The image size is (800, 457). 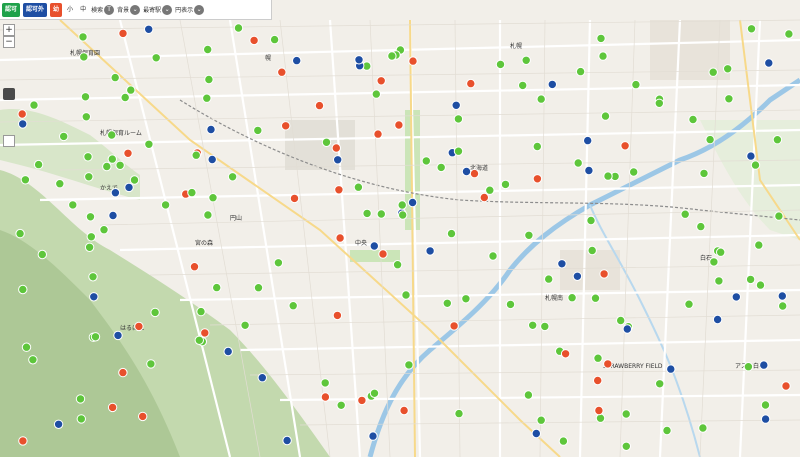 I want to click on kindergarten-filter-button: 幼, so click(x=56, y=9).